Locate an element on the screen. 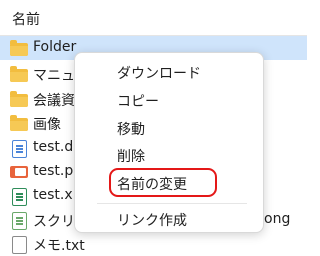  script-icon is located at coordinates (19, 220).